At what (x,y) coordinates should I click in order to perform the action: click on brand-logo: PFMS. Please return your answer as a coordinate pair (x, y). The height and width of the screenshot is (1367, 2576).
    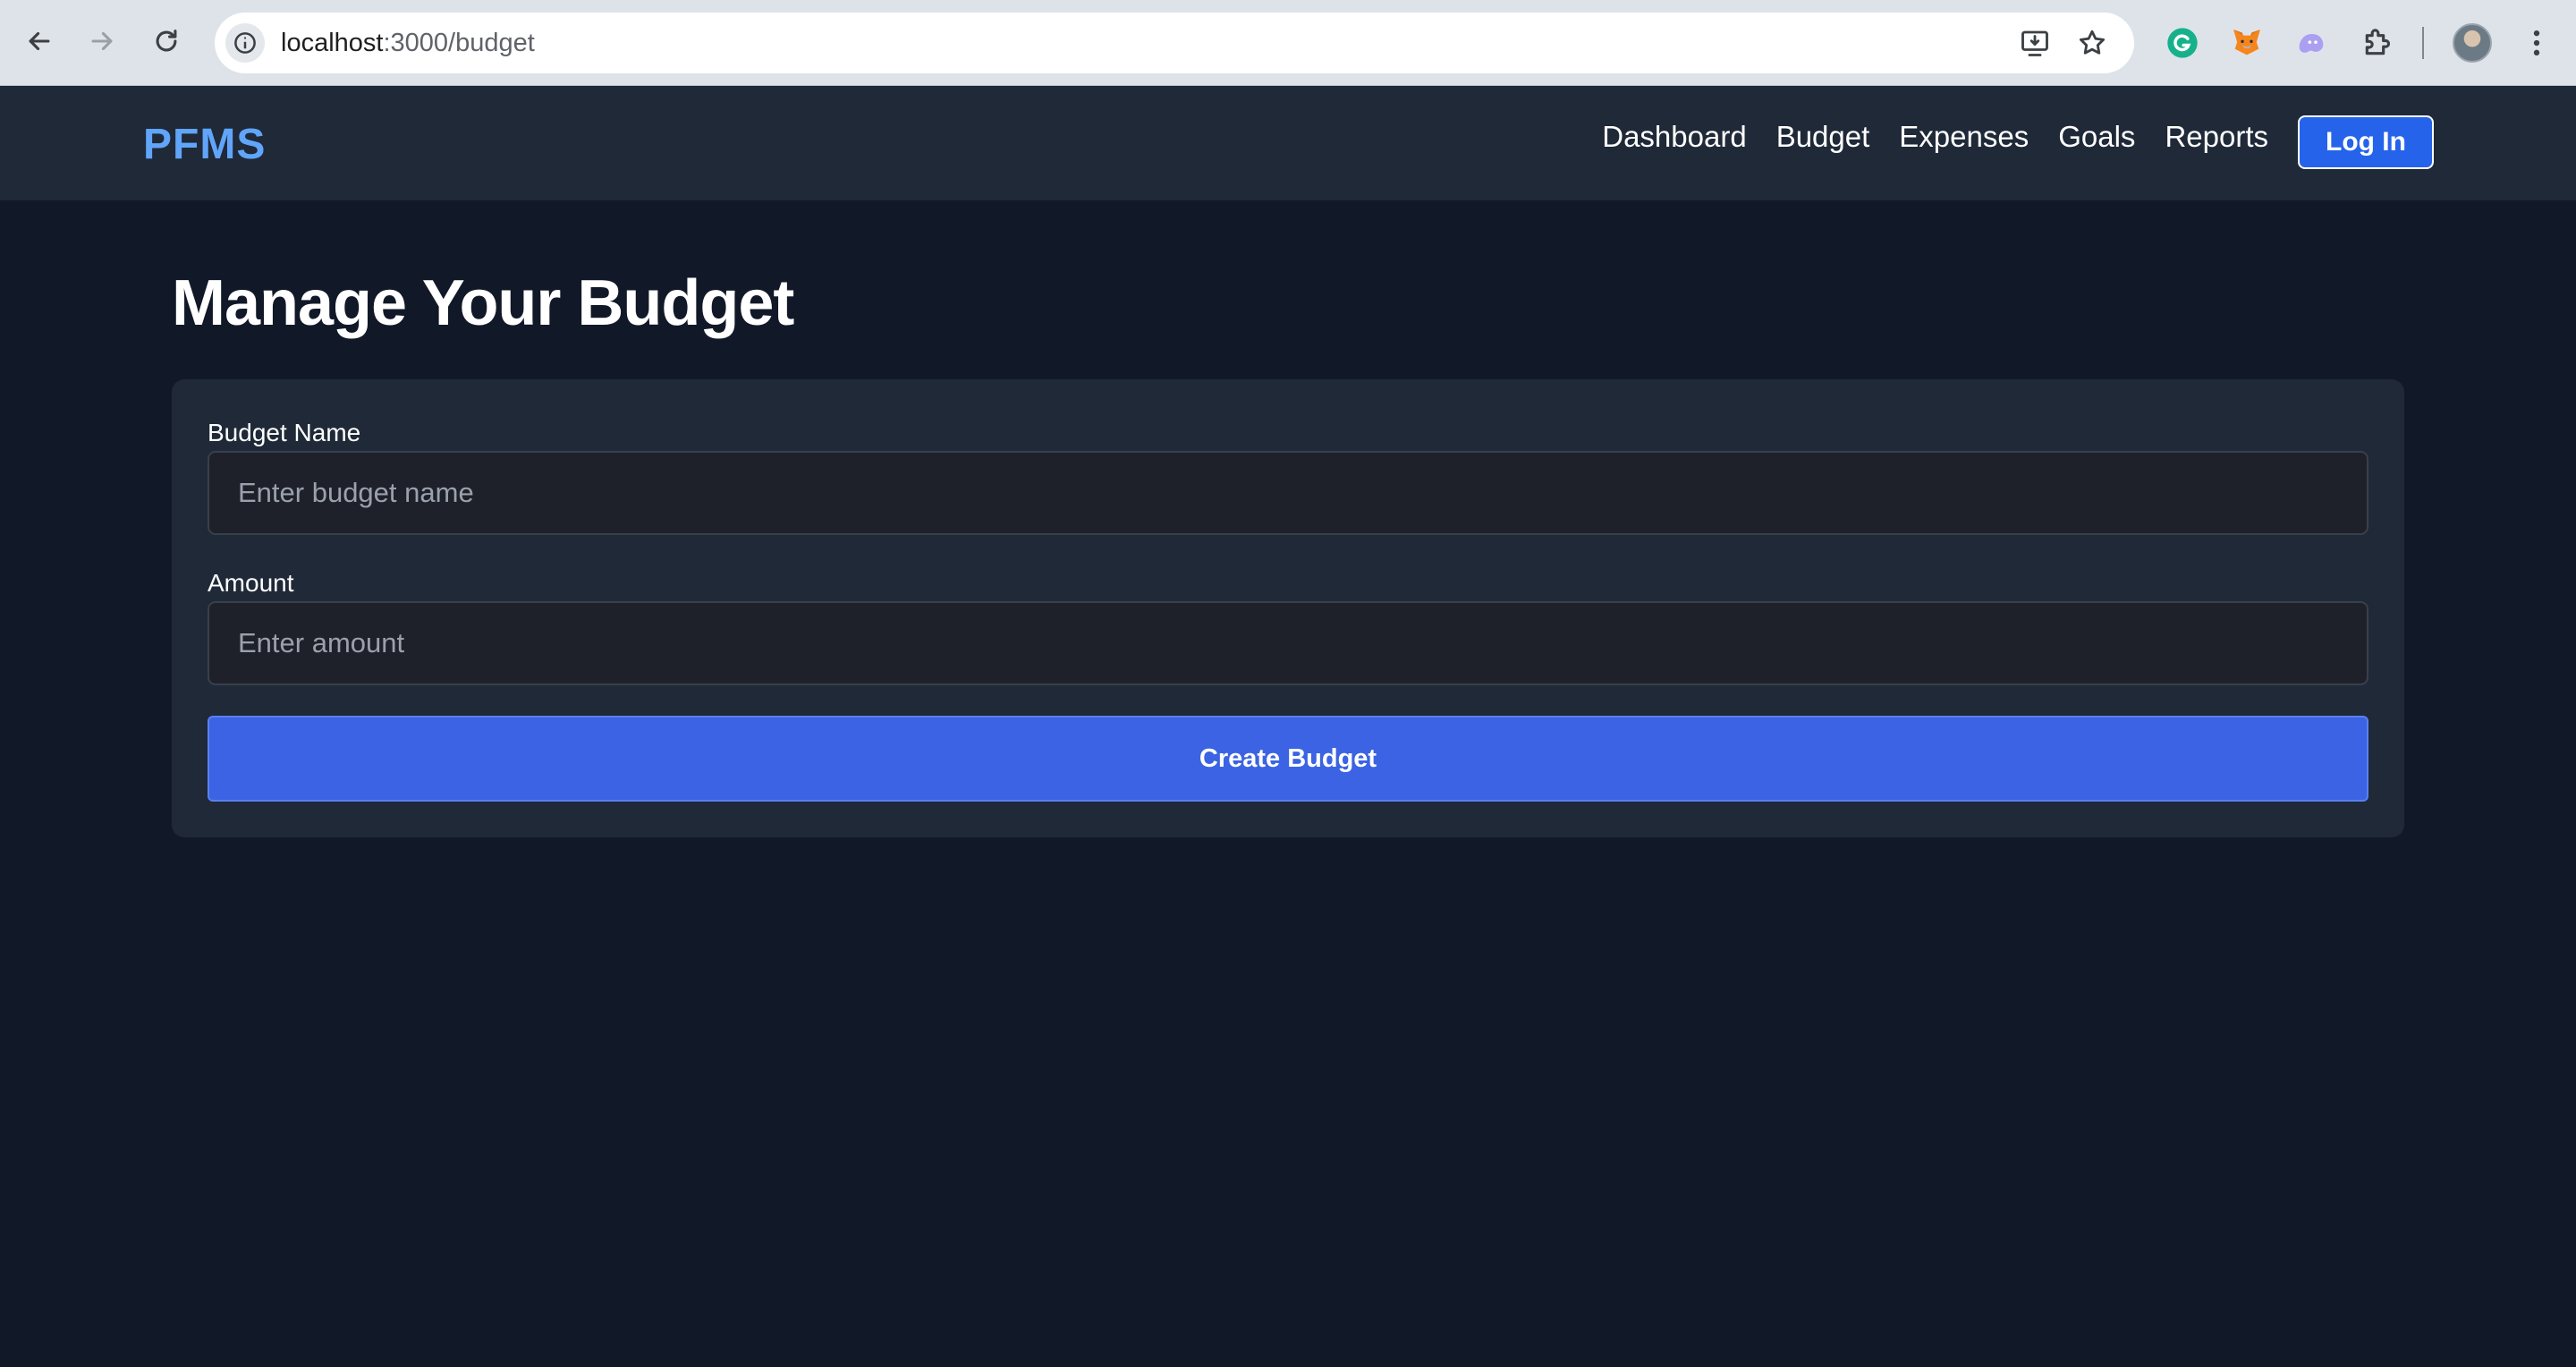
    Looking at the image, I should click on (204, 144).